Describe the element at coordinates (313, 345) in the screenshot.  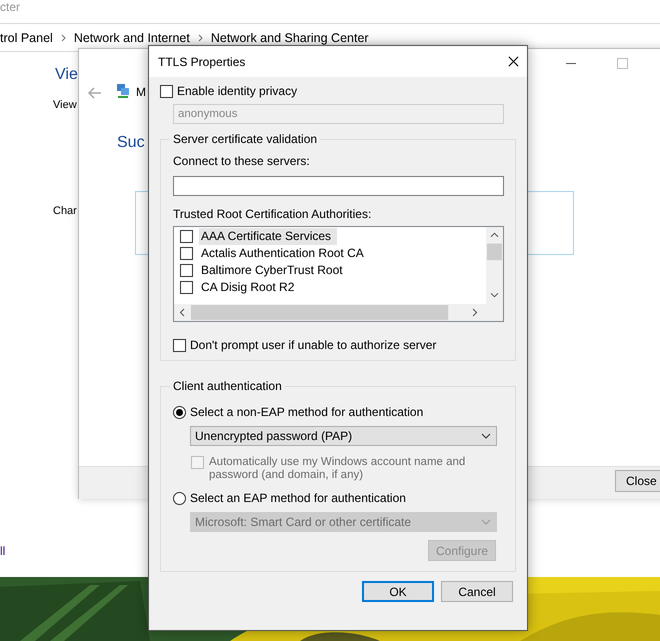
I see `checkbox-label: Don't prompt user if unable to authorize server` at that location.